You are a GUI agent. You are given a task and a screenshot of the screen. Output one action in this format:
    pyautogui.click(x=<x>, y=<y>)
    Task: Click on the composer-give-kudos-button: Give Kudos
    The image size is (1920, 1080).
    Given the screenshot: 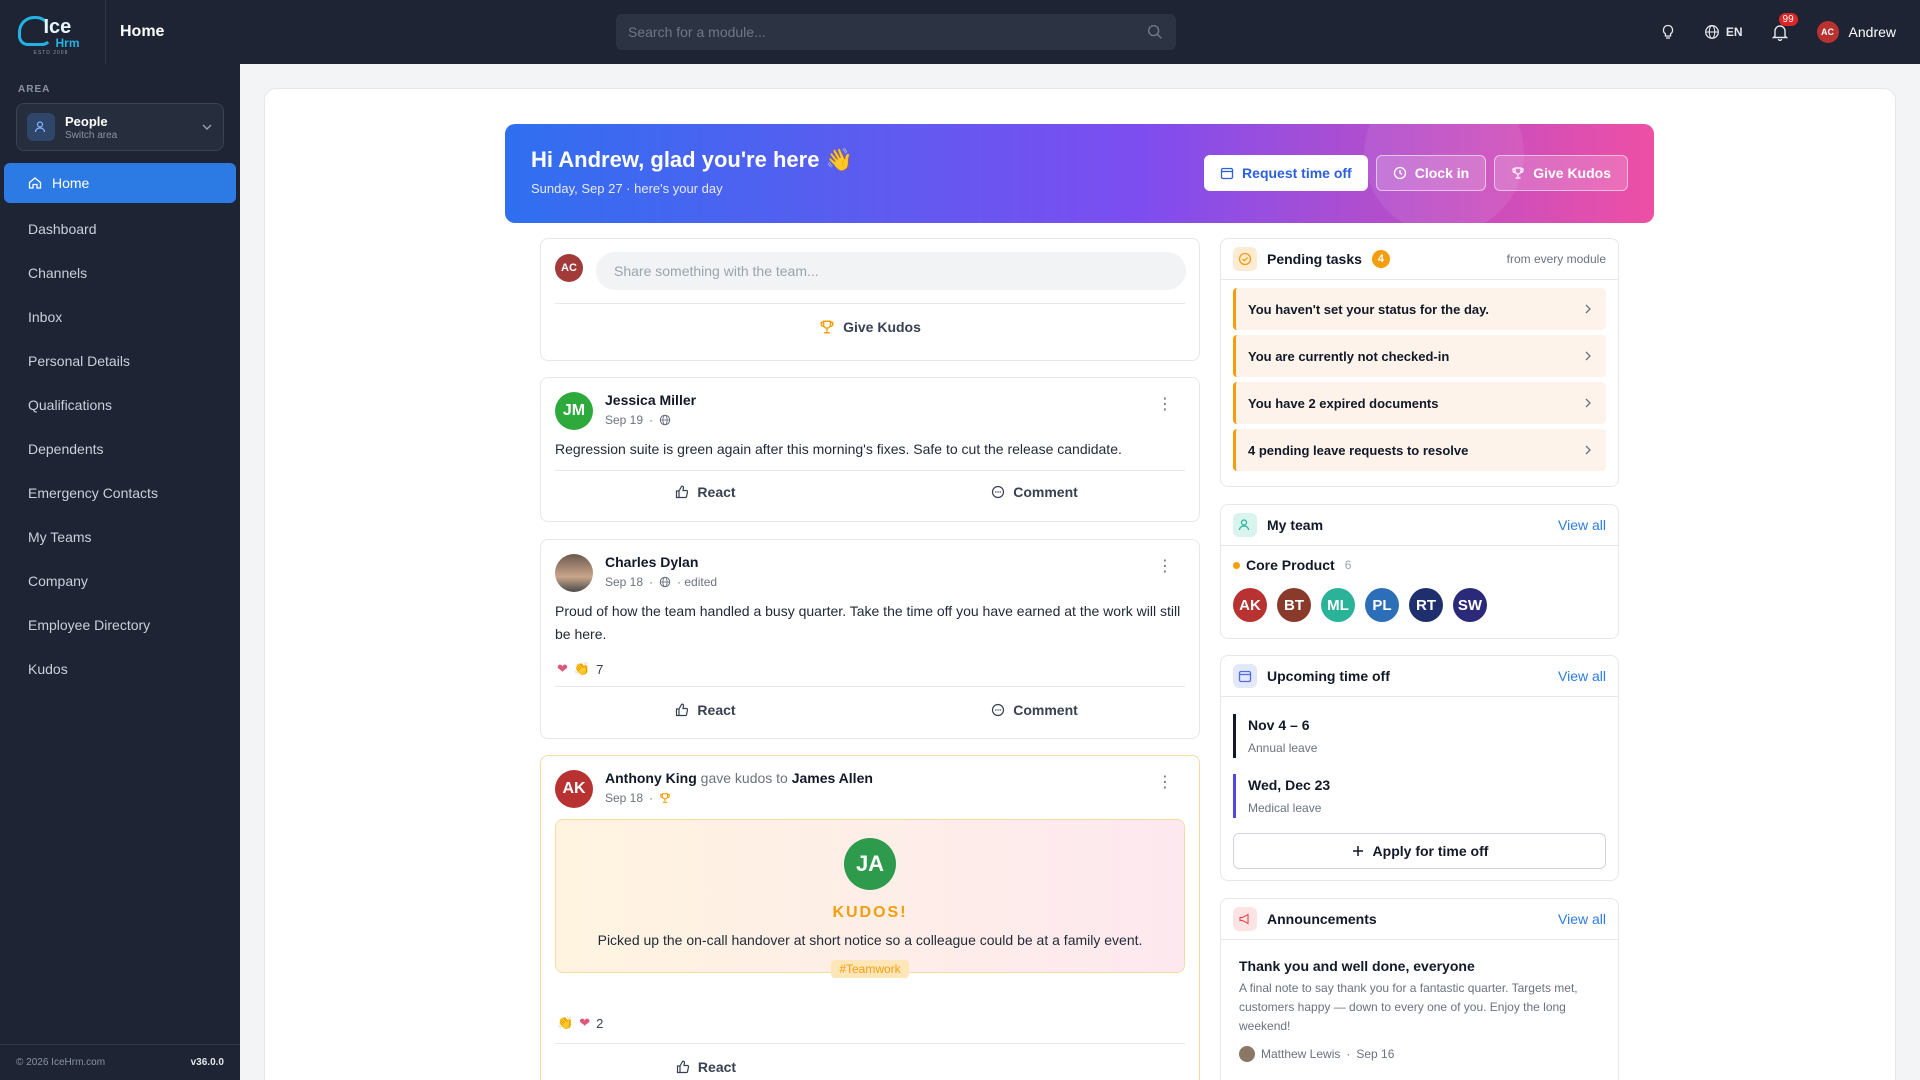 What is the action you would take?
    pyautogui.click(x=870, y=327)
    